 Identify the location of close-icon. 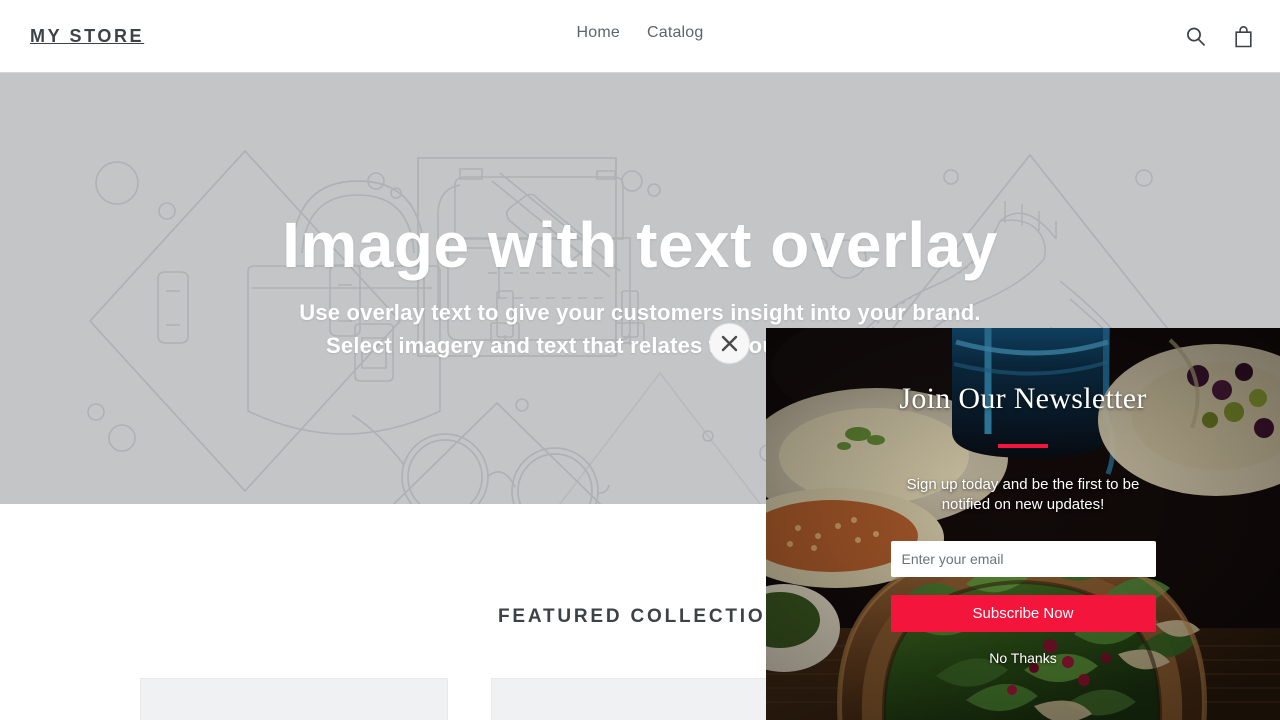
(729, 343).